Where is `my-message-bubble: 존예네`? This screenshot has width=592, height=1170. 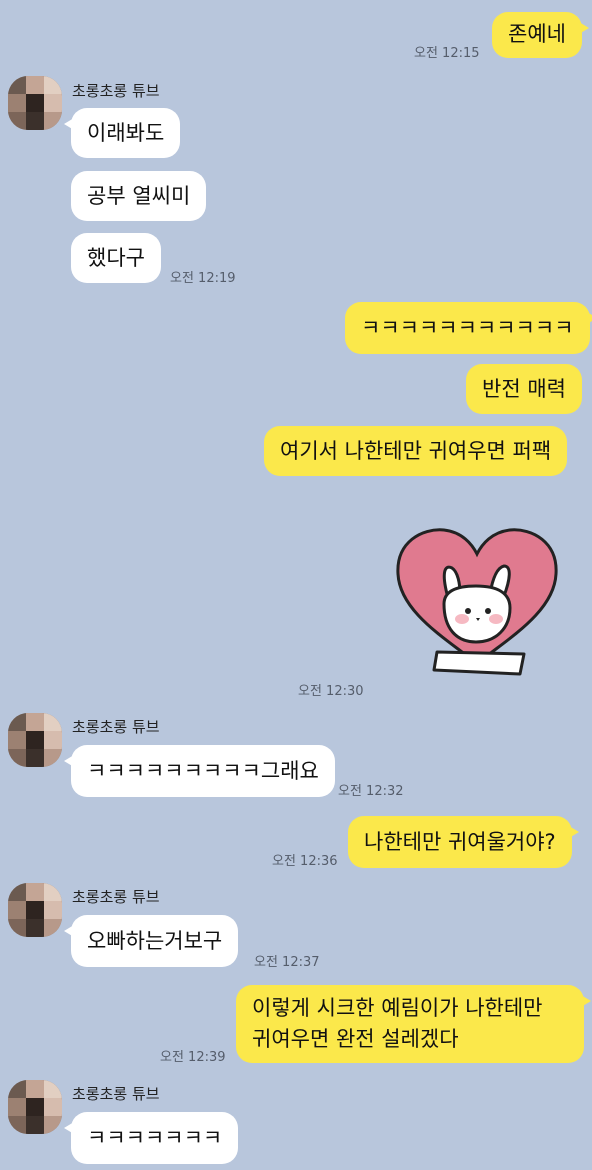
my-message-bubble: 존예네 is located at coordinates (540, 35).